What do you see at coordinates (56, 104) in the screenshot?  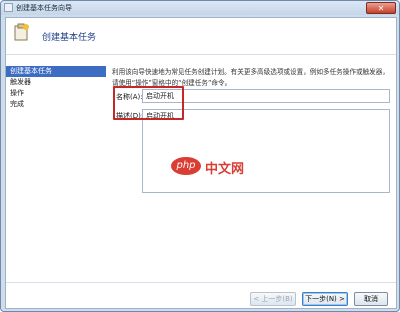 I see `step-finish: 完成` at bounding box center [56, 104].